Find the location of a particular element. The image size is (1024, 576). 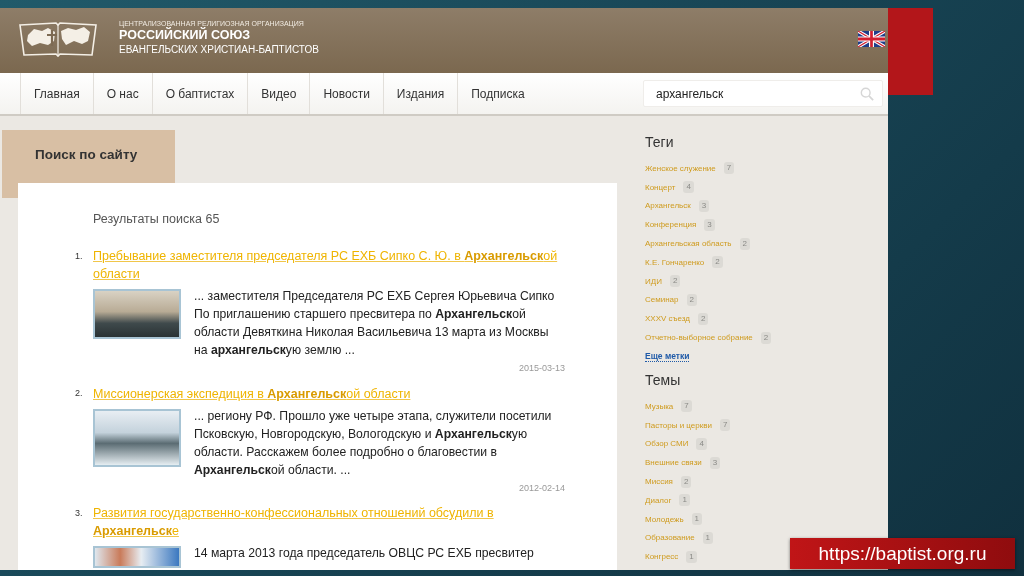

topic-link: Внешние связи is located at coordinates (673, 463).